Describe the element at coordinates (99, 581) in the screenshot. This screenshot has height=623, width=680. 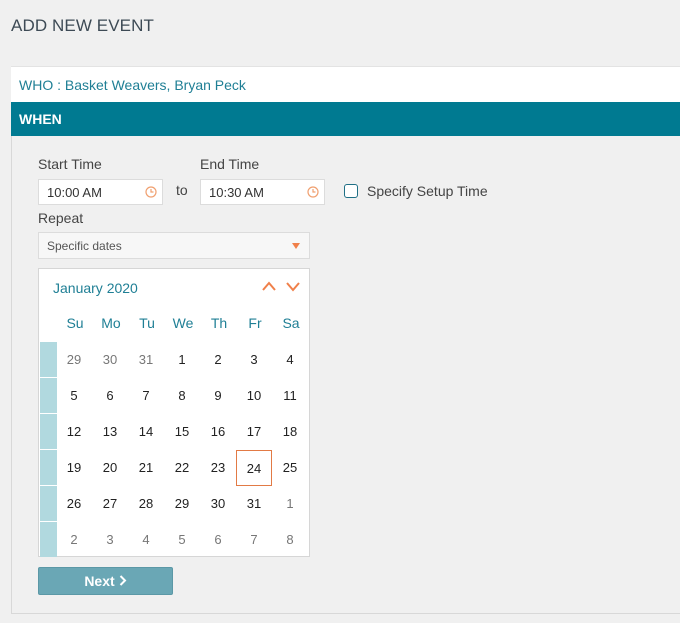
I see `next-button-label: Next` at that location.